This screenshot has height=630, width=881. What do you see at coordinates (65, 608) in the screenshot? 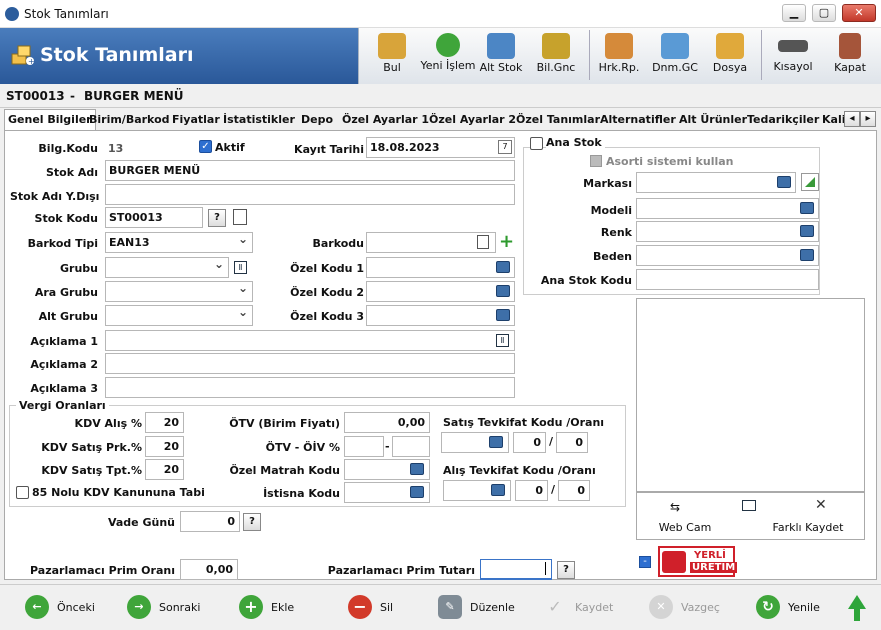
I see `onceki-button: ← Önceki` at bounding box center [65, 608].